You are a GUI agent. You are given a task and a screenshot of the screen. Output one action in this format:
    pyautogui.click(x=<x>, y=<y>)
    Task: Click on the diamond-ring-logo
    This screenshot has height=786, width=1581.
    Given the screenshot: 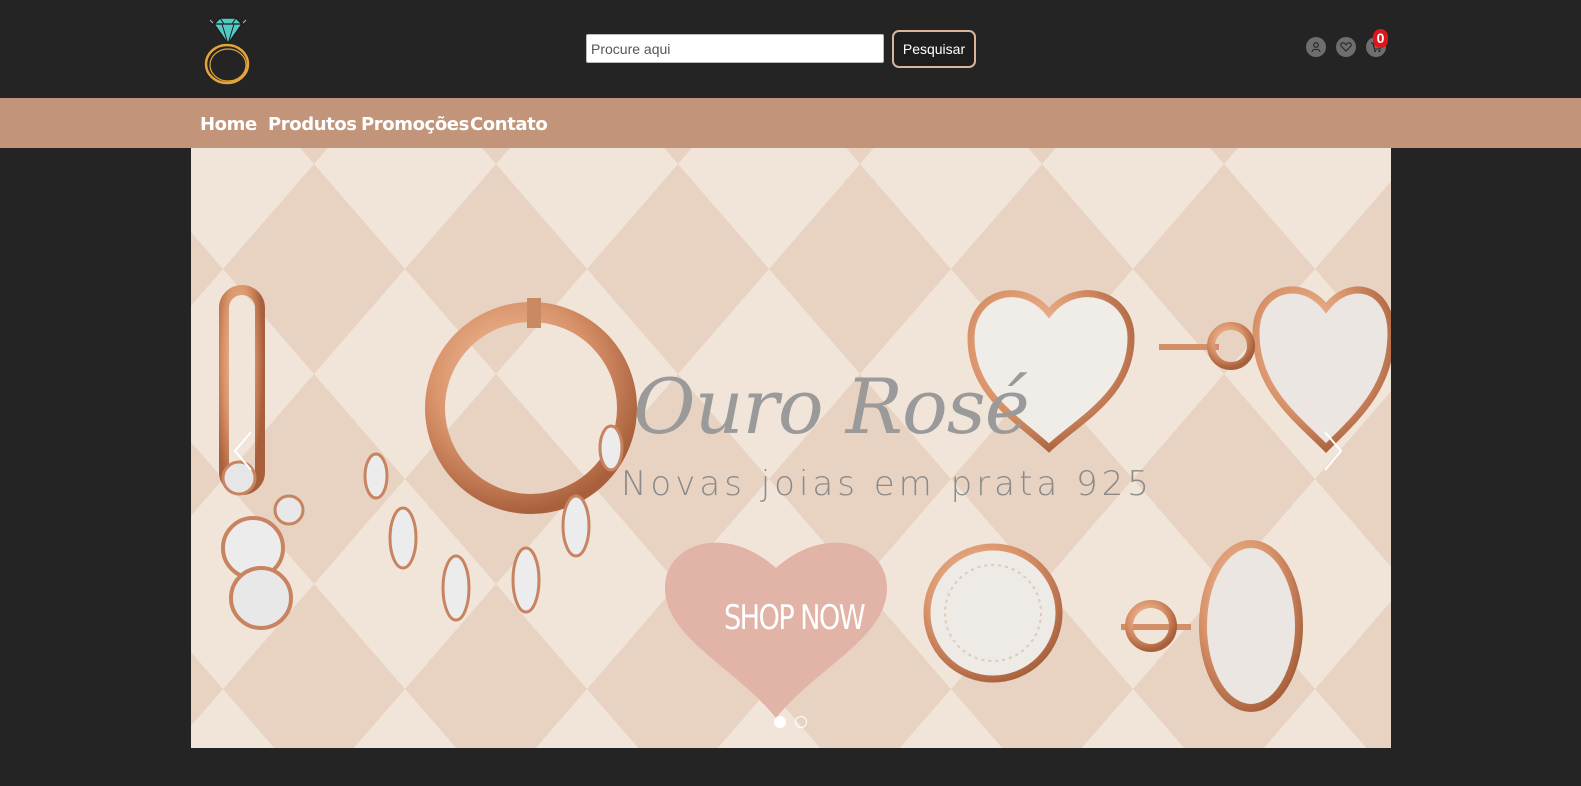 What is the action you would take?
    pyautogui.click(x=228, y=50)
    